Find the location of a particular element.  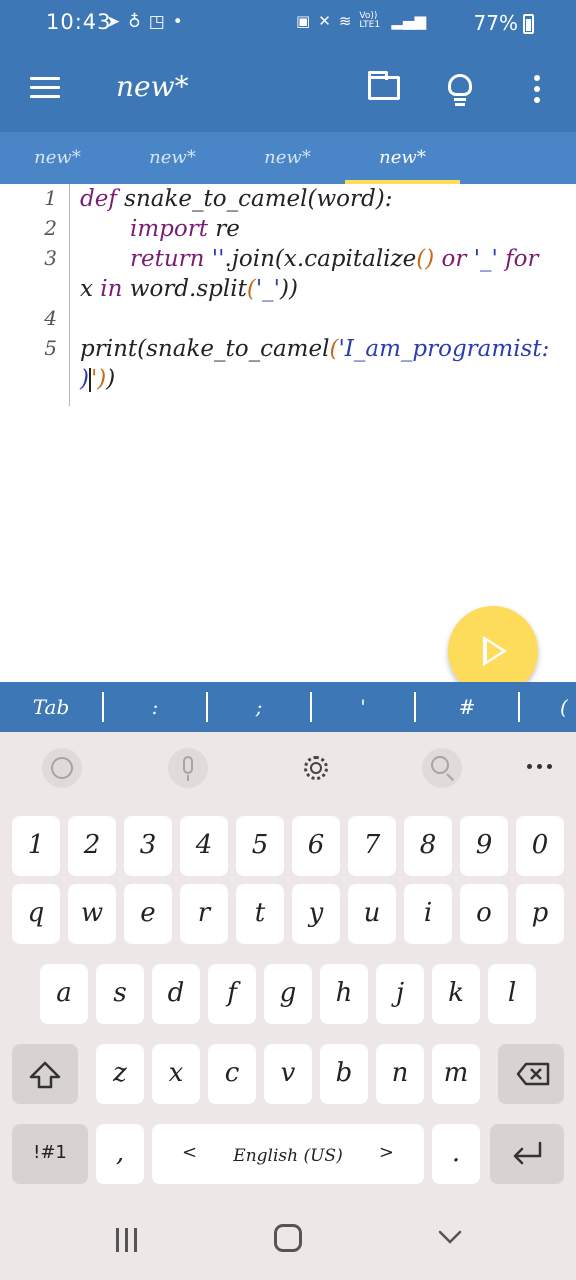

lightbulb-icon is located at coordinates (460, 90).